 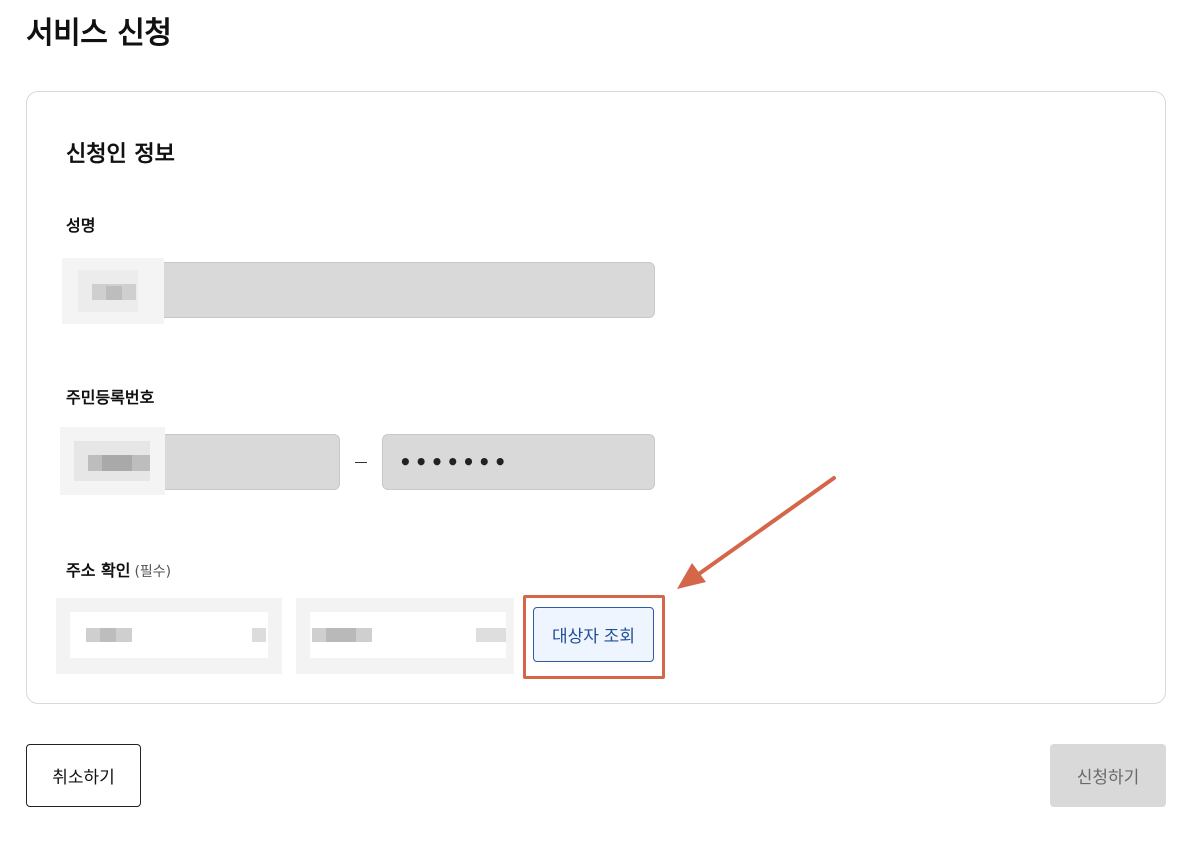 What do you see at coordinates (99, 33) in the screenshot?
I see `page-title: 서비스 신청` at bounding box center [99, 33].